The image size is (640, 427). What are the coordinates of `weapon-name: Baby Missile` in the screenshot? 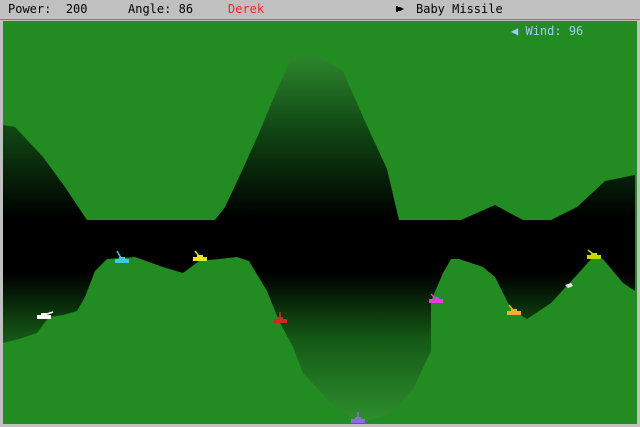 It's located at (459, 9).